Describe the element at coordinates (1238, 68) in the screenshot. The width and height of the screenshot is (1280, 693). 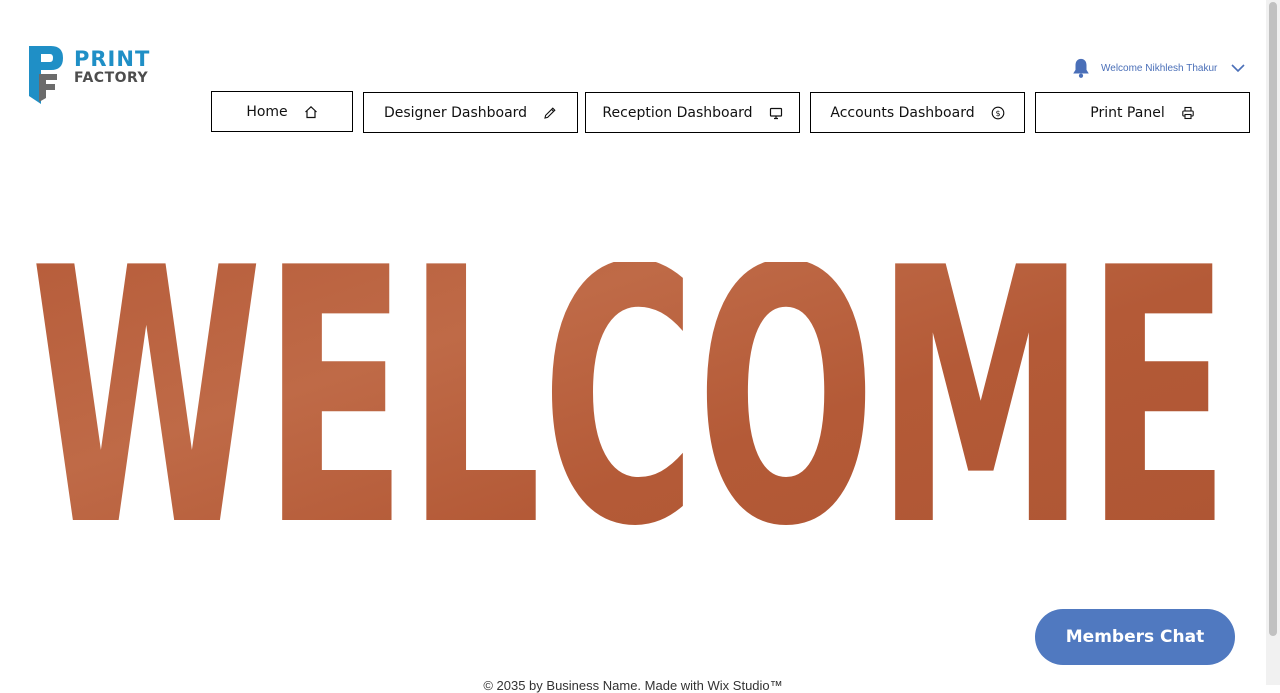
I see `chevron-down-icon` at that location.